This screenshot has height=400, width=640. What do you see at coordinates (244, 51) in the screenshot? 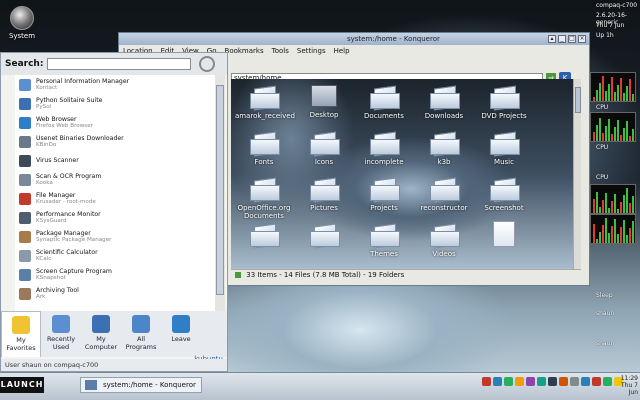
I see `menu-bookmarks: Bookmarks` at bounding box center [244, 51].